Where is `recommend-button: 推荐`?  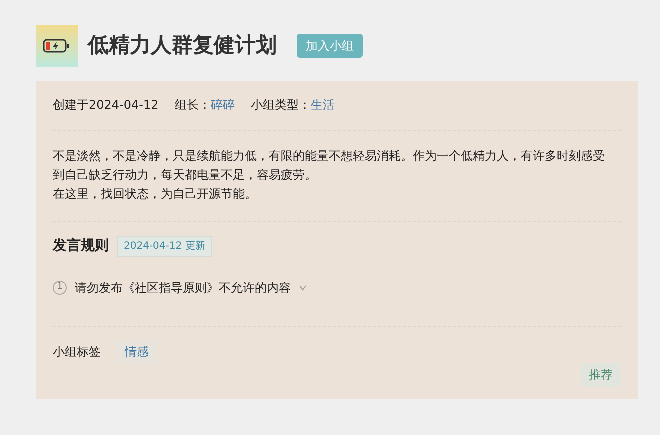 recommend-button: 推荐 is located at coordinates (601, 375).